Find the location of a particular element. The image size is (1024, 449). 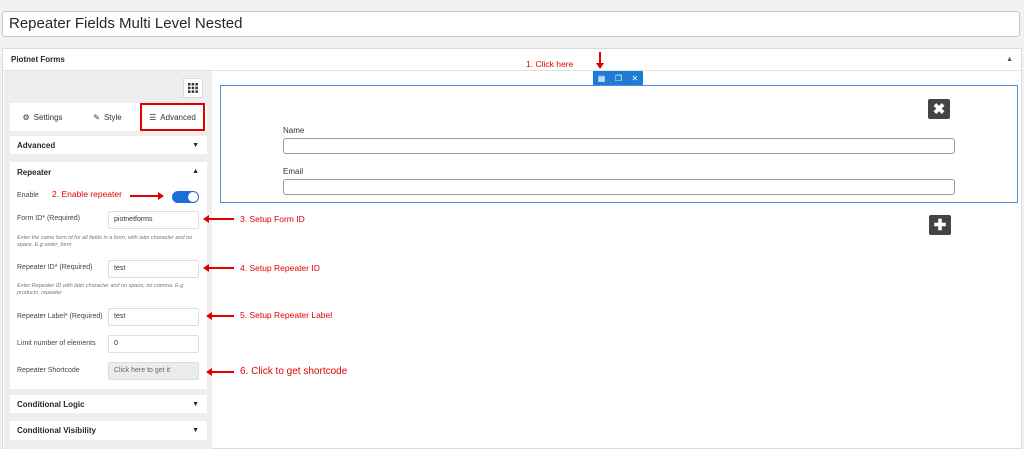

name-field is located at coordinates (619, 146).